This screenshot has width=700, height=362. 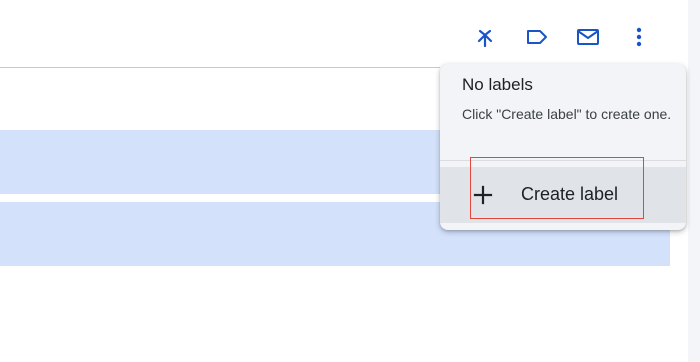 I want to click on merge-button, so click(x=485, y=37).